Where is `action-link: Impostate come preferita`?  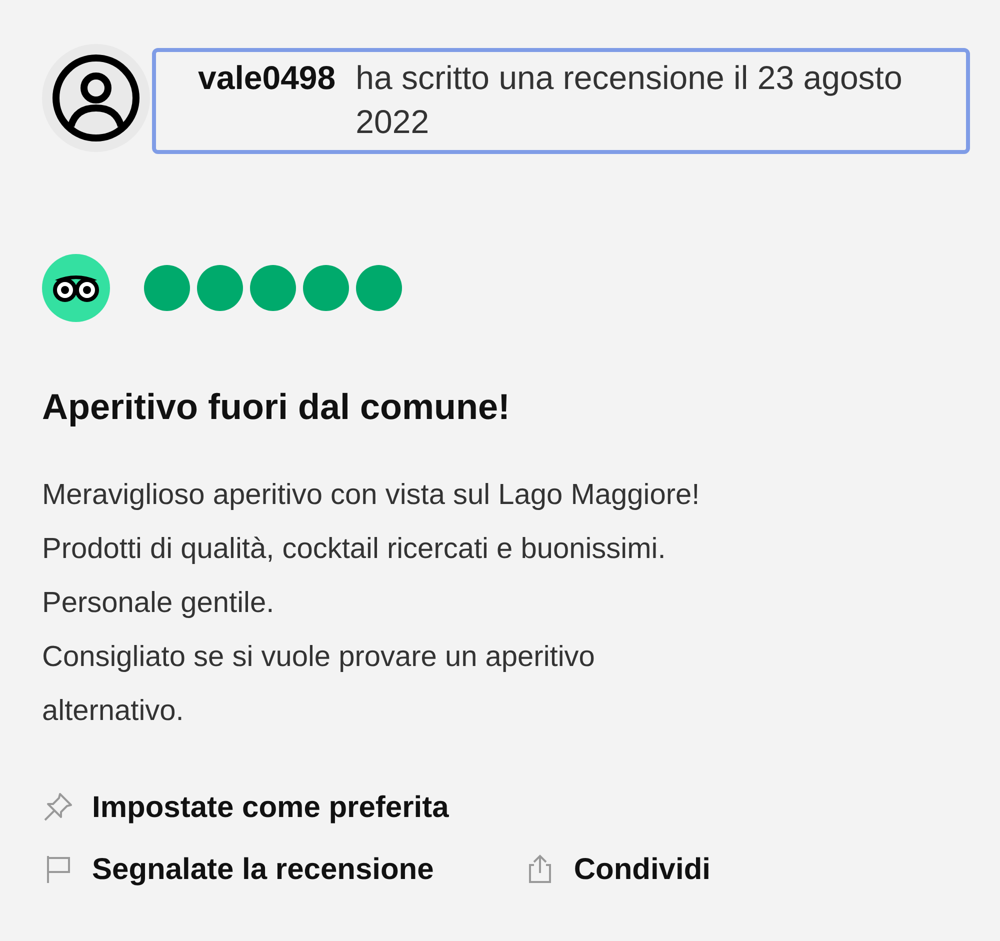
action-link: Impostate come preferita is located at coordinates (270, 807).